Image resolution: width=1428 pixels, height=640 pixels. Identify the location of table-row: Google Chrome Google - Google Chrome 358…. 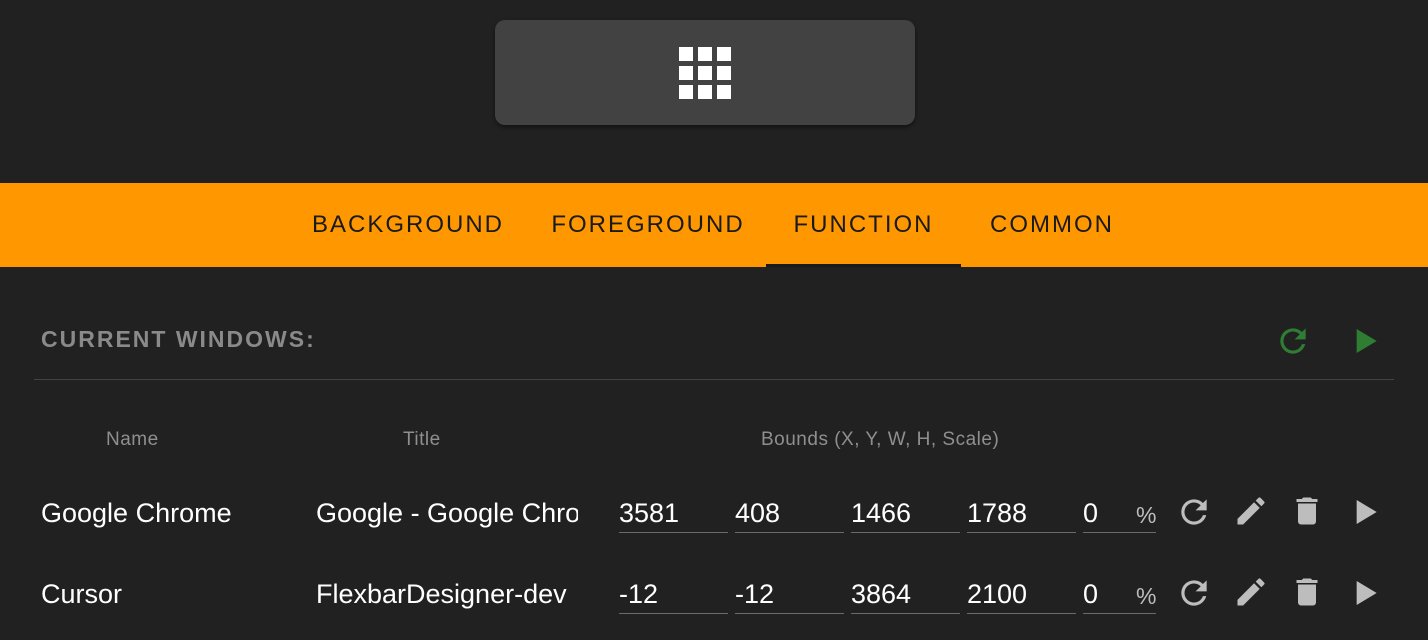
(714, 514).